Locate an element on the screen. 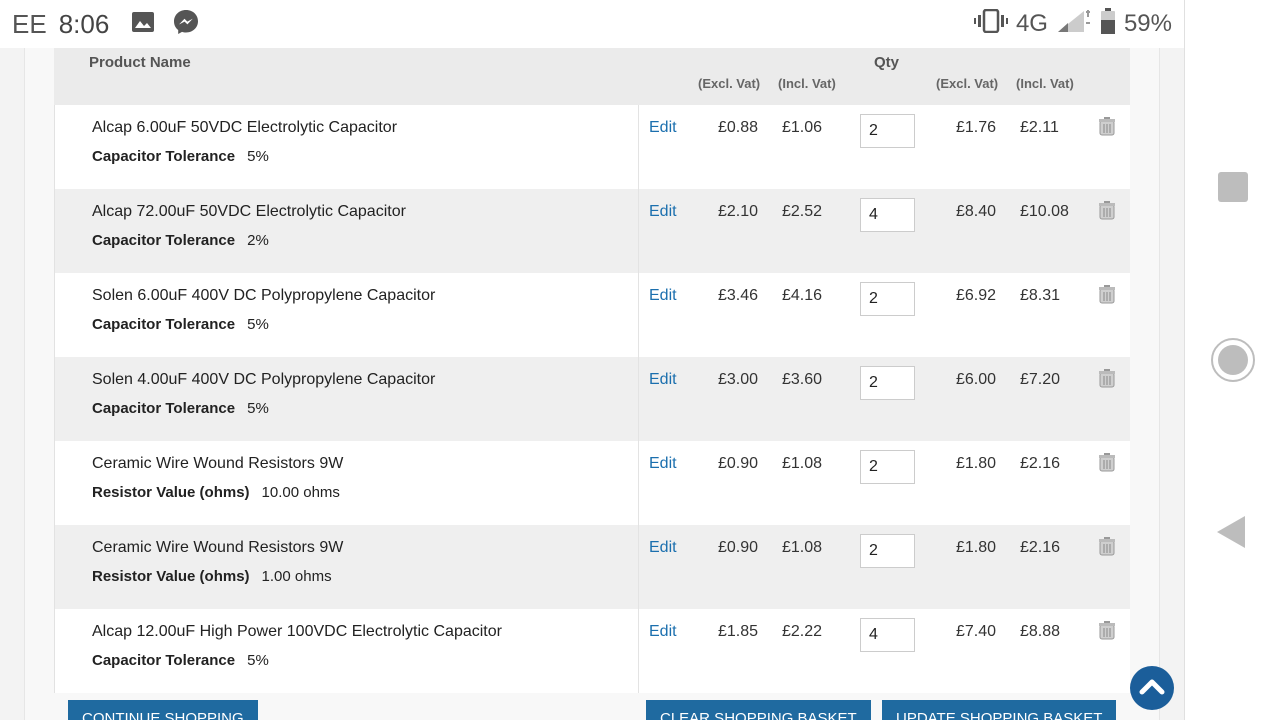  unit-price-excl: £2.10 is located at coordinates (738, 211).